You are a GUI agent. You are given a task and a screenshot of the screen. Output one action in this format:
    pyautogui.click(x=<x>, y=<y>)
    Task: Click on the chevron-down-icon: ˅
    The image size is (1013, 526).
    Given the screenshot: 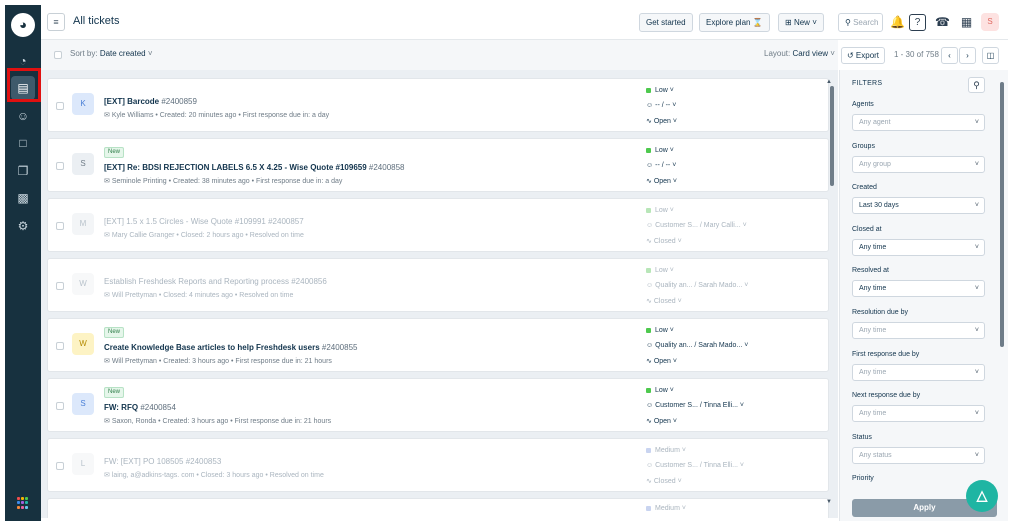 What is the action you would take?
    pyautogui.click(x=976, y=330)
    